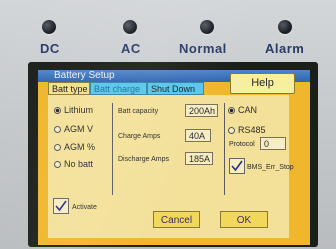  I want to click on ok-button: OK, so click(244, 219).